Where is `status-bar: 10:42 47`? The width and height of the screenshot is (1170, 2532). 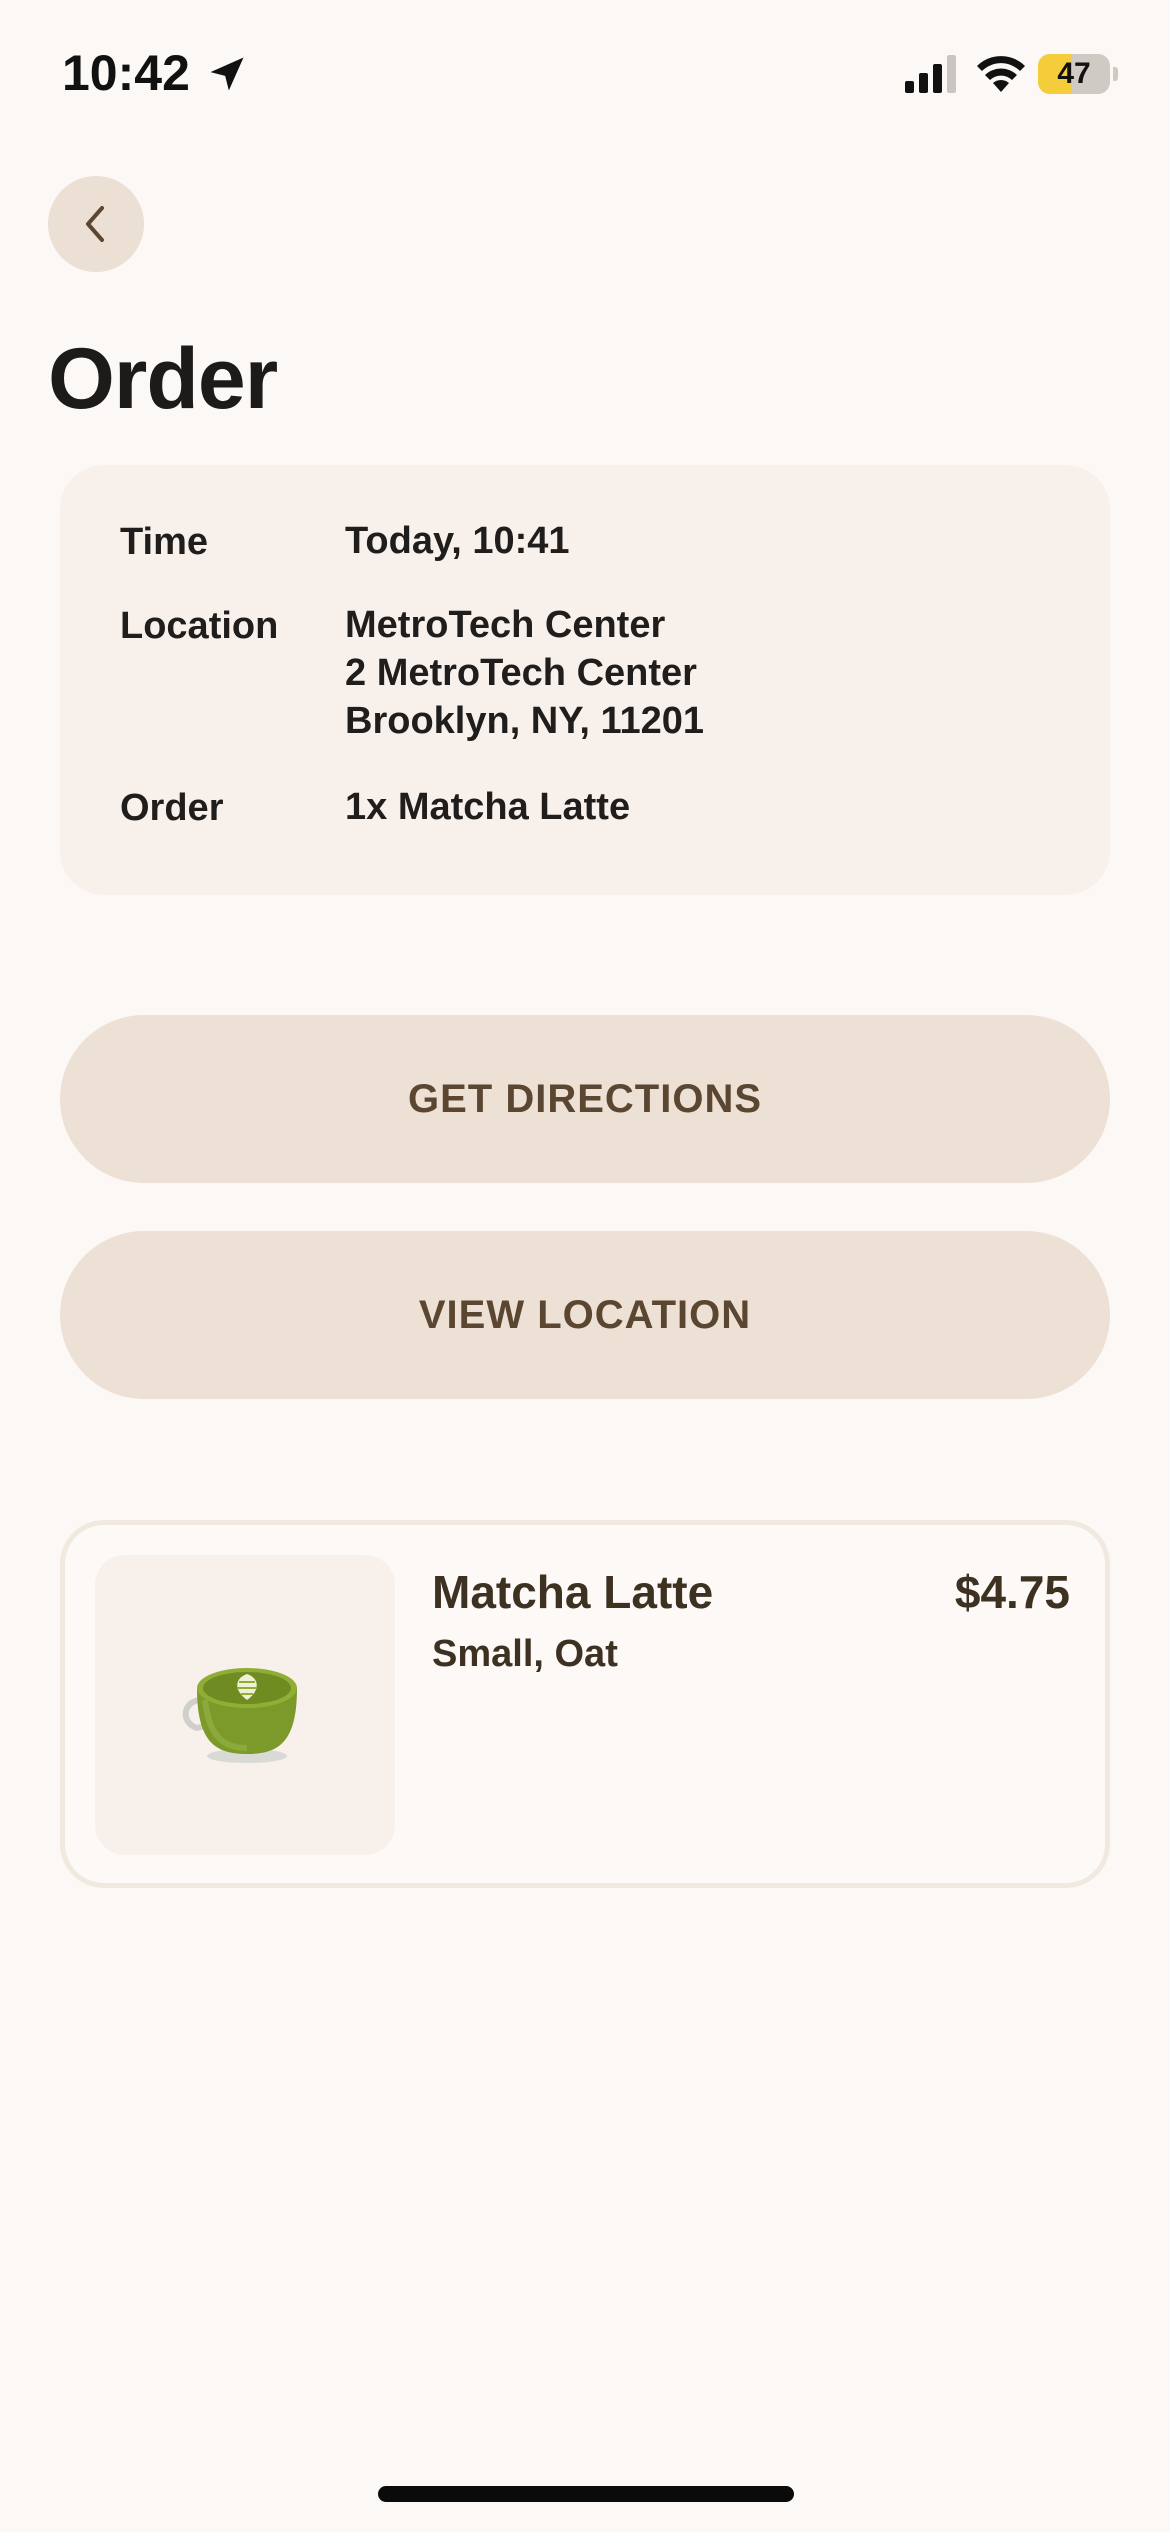 status-bar: 10:42 47 is located at coordinates (585, 75).